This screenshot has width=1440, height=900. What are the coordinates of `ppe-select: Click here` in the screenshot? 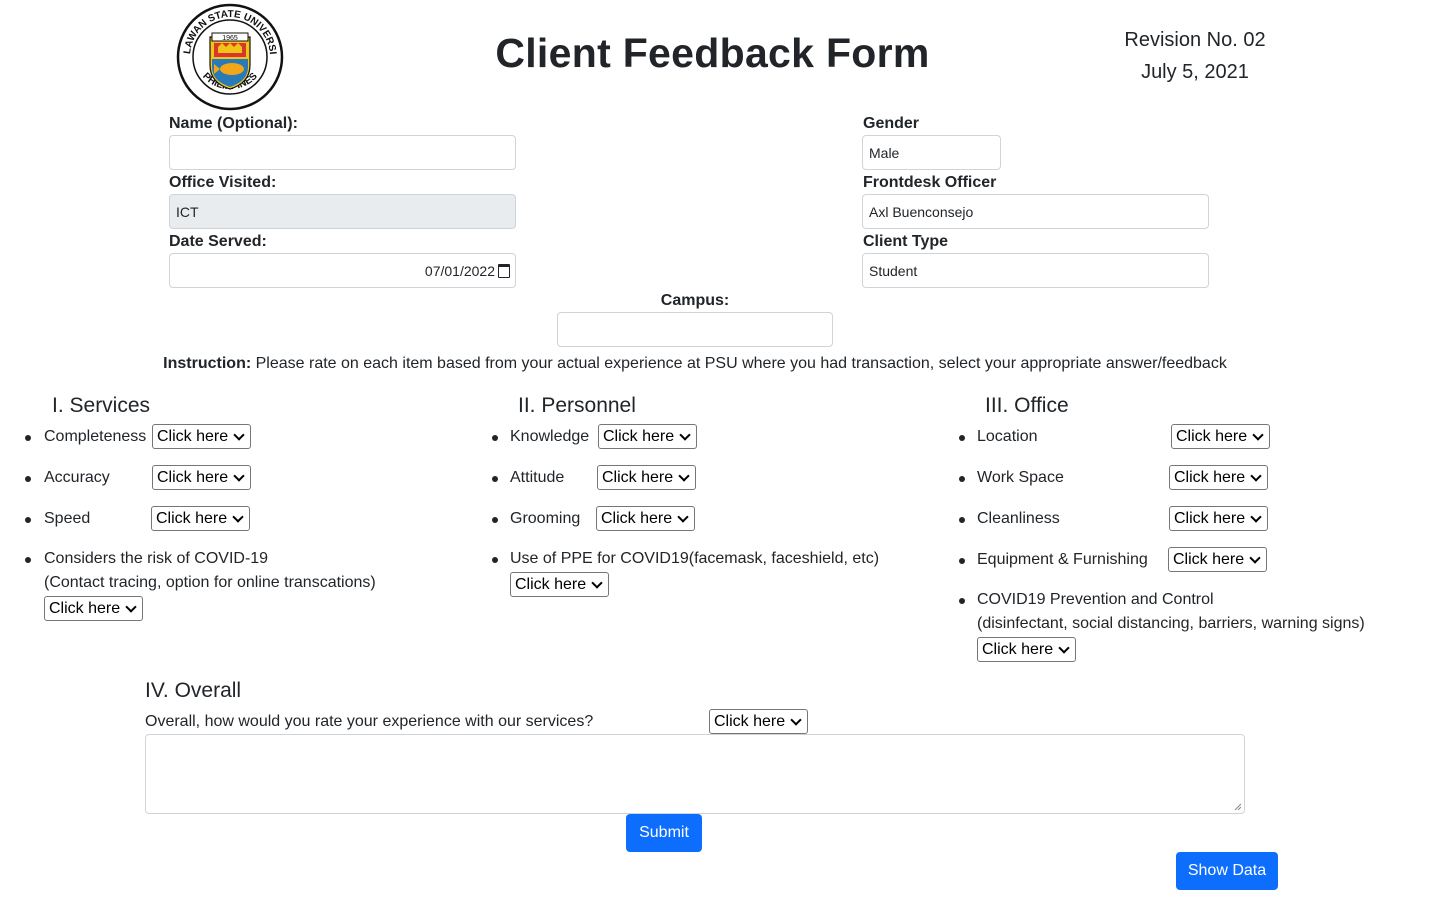 It's located at (559, 584).